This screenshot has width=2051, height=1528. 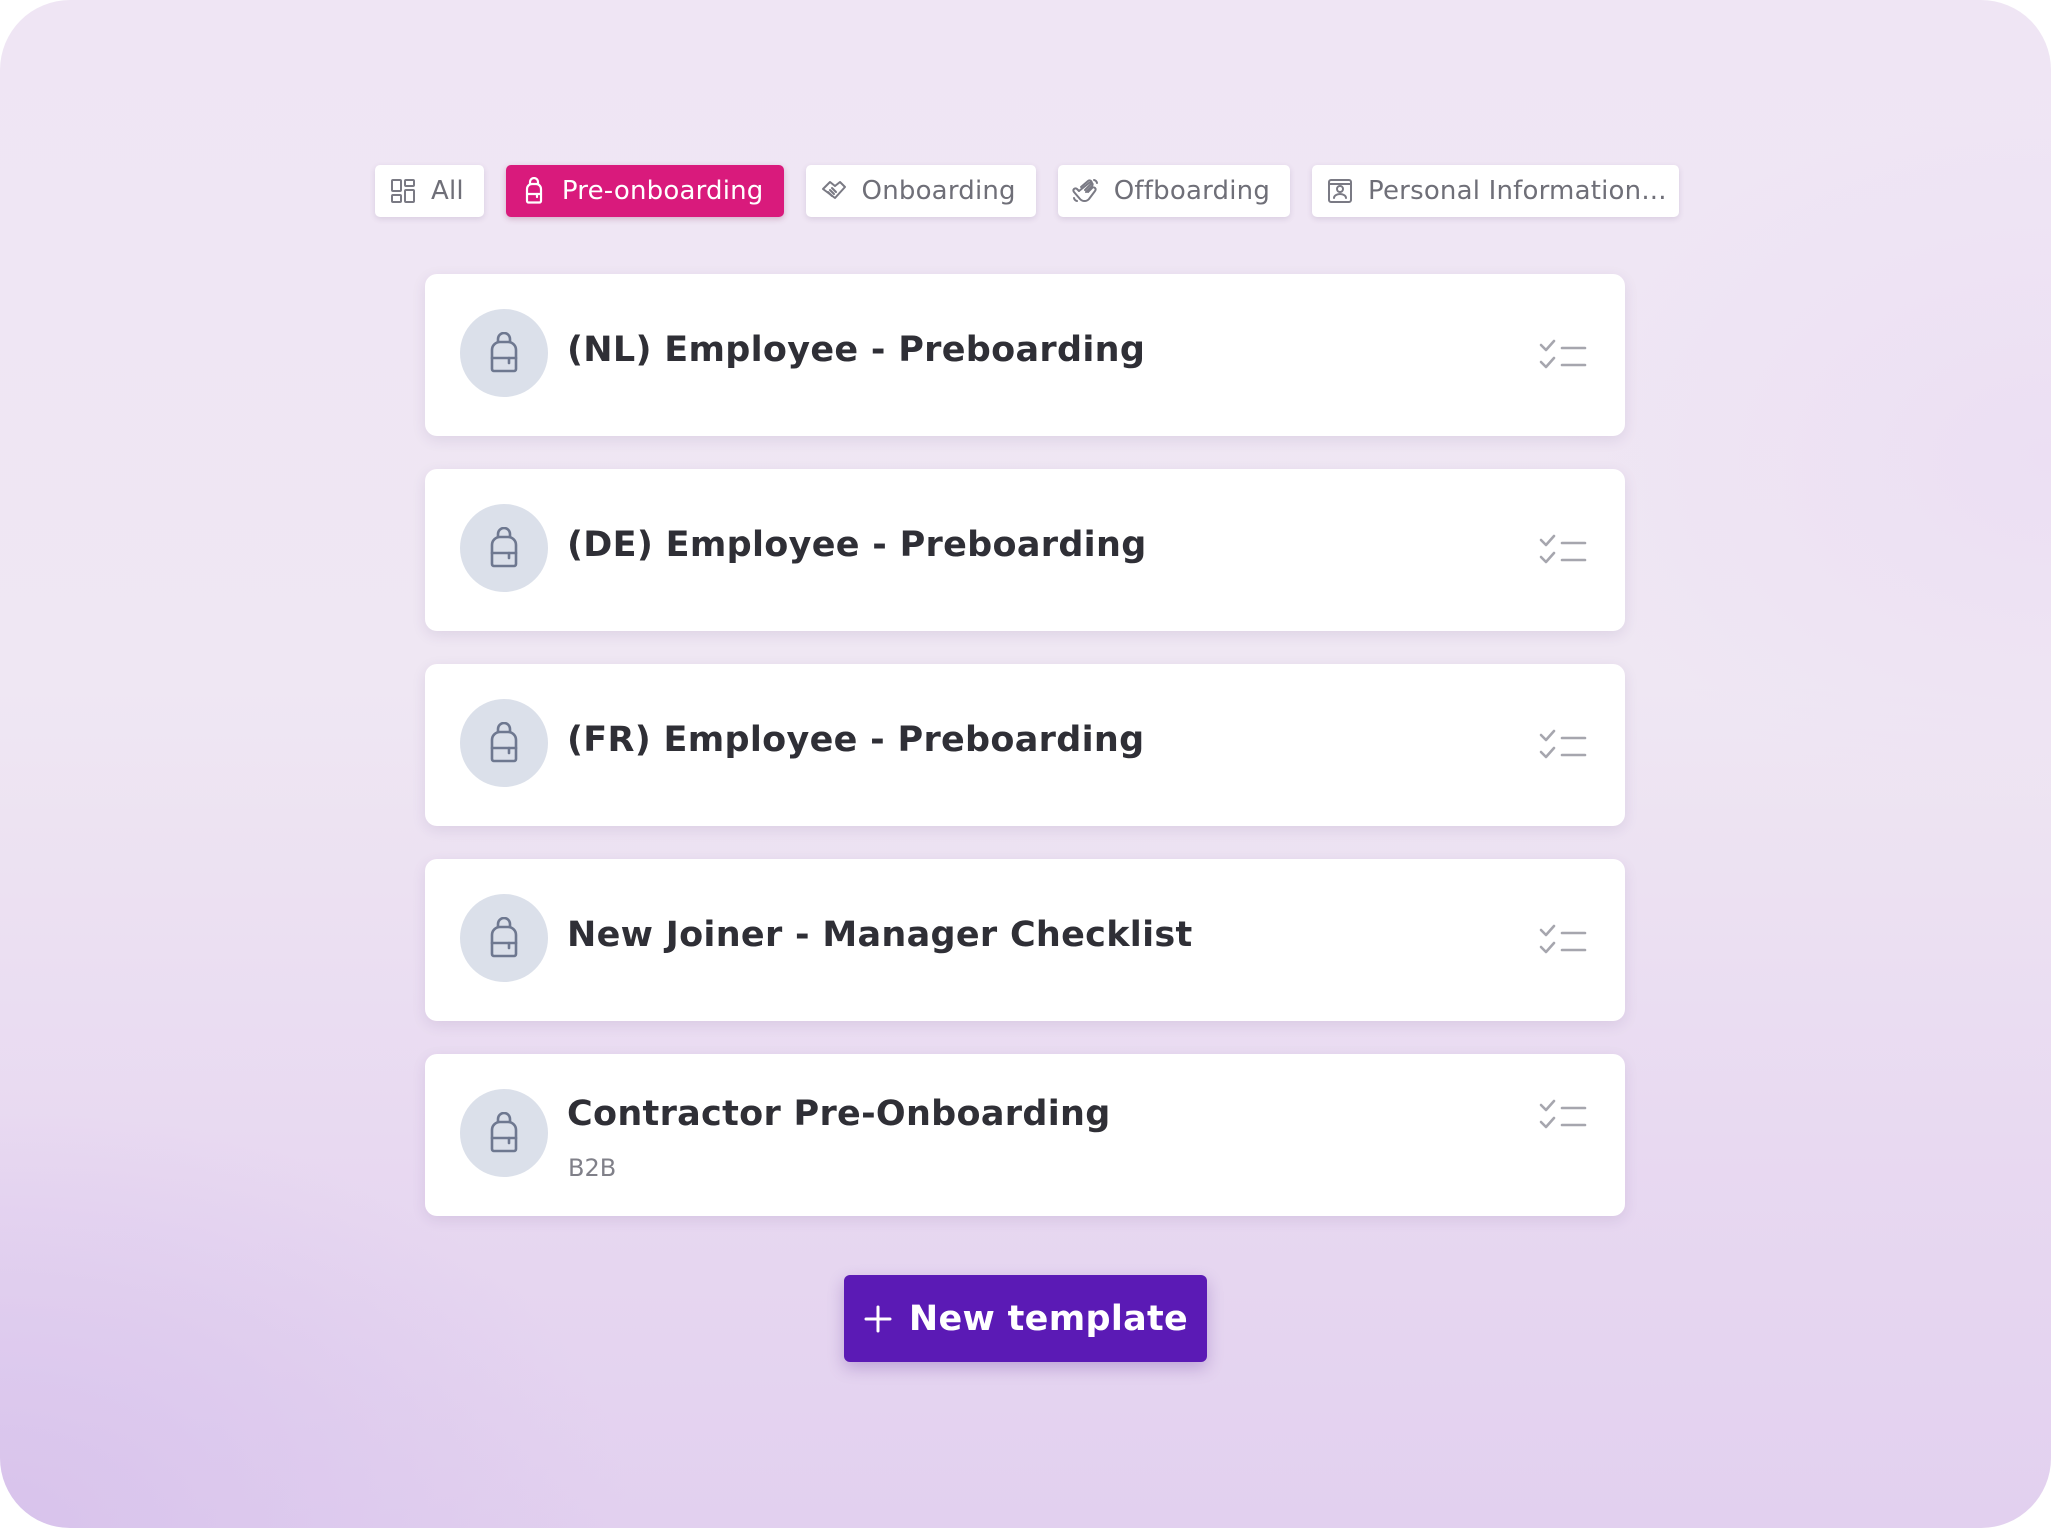 I want to click on template-card: New Joiner - Manager Checklist, so click(x=1025, y=940).